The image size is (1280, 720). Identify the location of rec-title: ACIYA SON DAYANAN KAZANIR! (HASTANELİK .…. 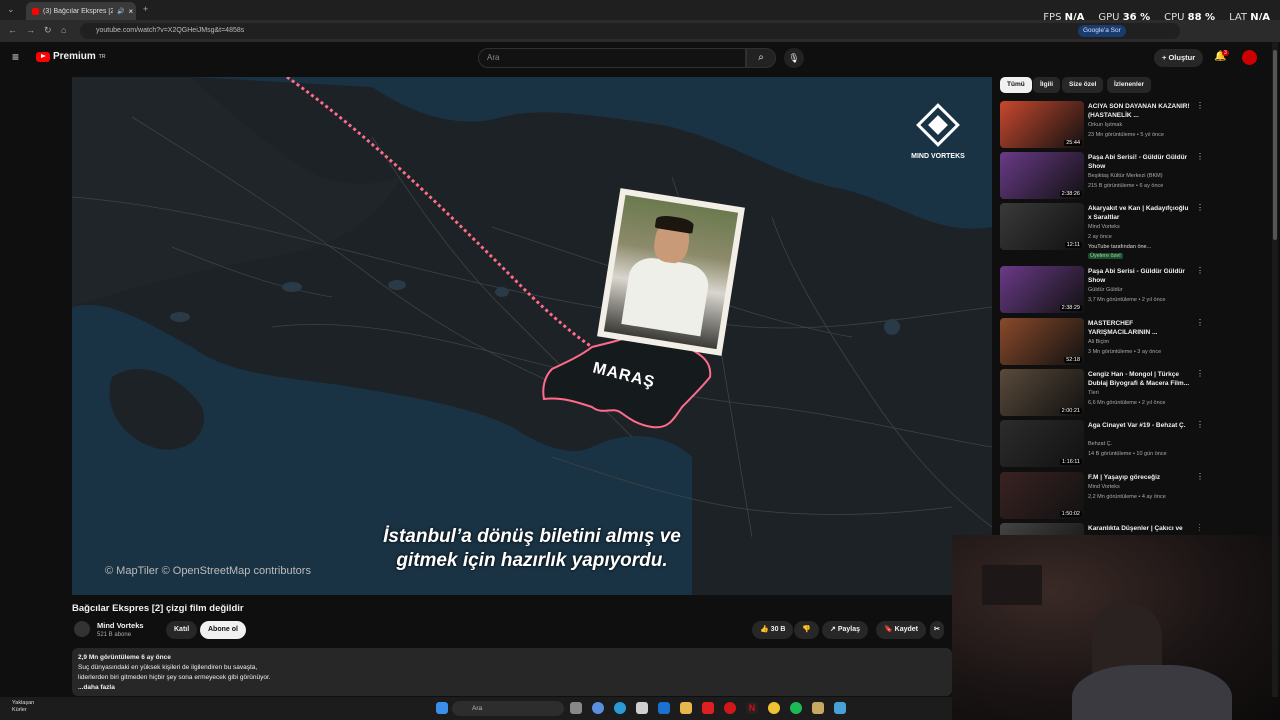
(1140, 111).